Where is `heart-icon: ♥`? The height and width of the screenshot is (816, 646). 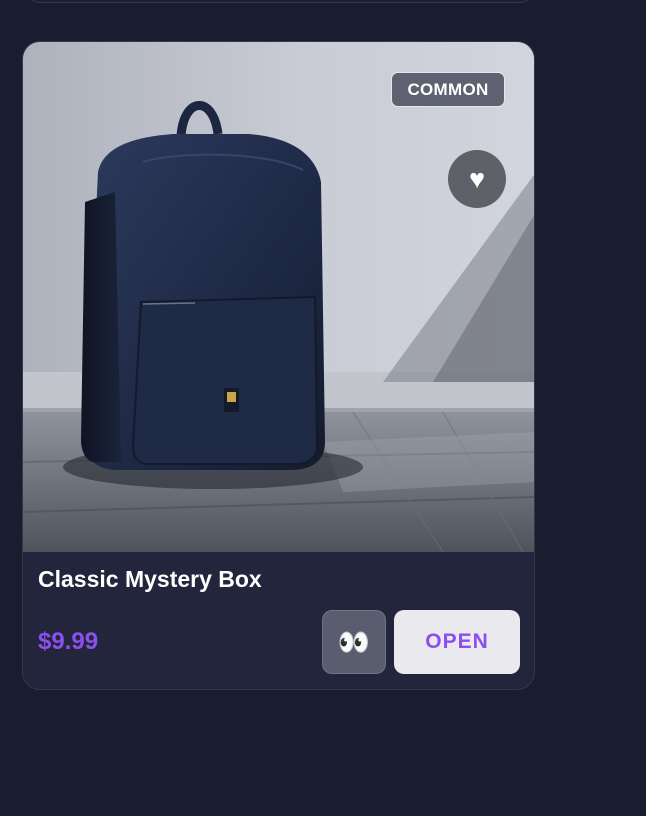
heart-icon: ♥ is located at coordinates (477, 178).